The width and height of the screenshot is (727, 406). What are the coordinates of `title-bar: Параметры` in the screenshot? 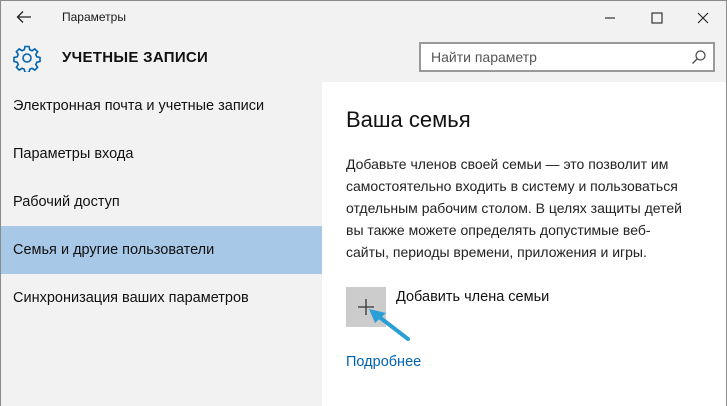 It's located at (363, 17).